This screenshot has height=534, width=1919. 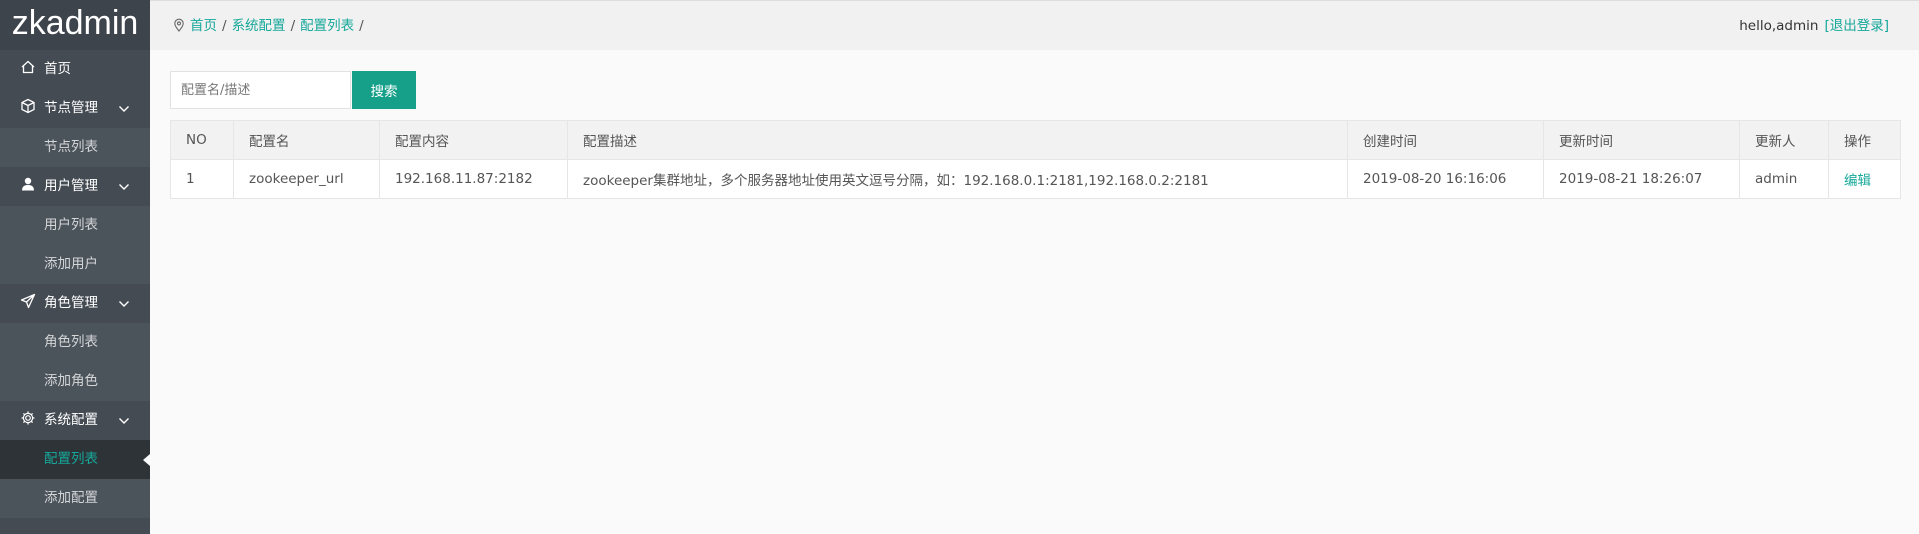 I want to click on home-icon, so click(x=28, y=67).